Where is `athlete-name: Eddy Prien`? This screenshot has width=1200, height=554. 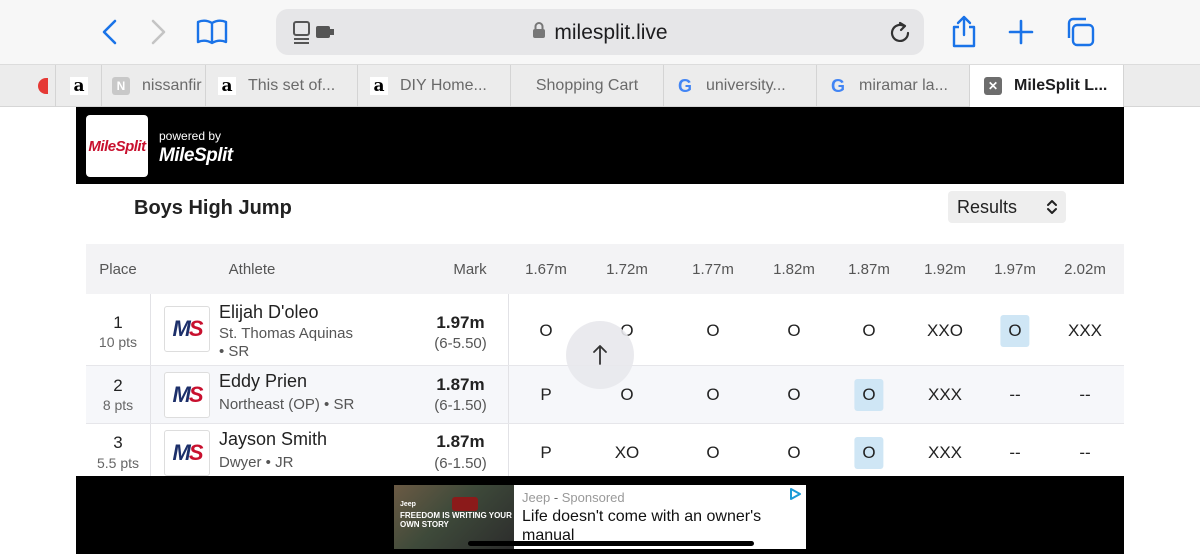 athlete-name: Eddy Prien is located at coordinates (263, 381).